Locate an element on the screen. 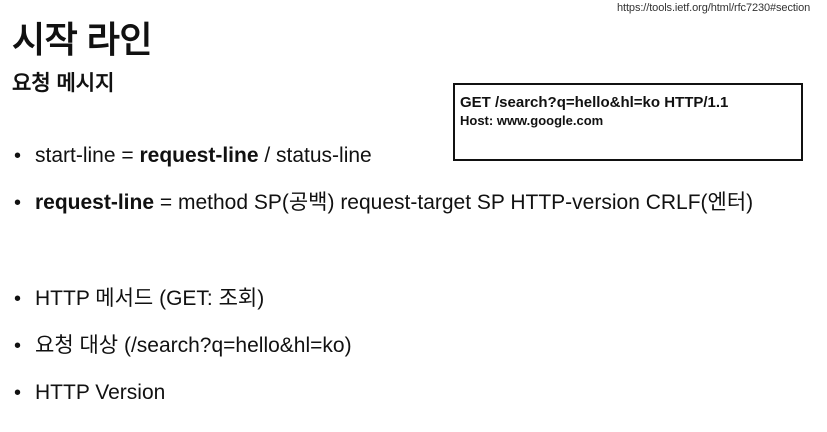 The width and height of the screenshot is (827, 432). host-header-example: Host: www.google.com is located at coordinates (532, 120).